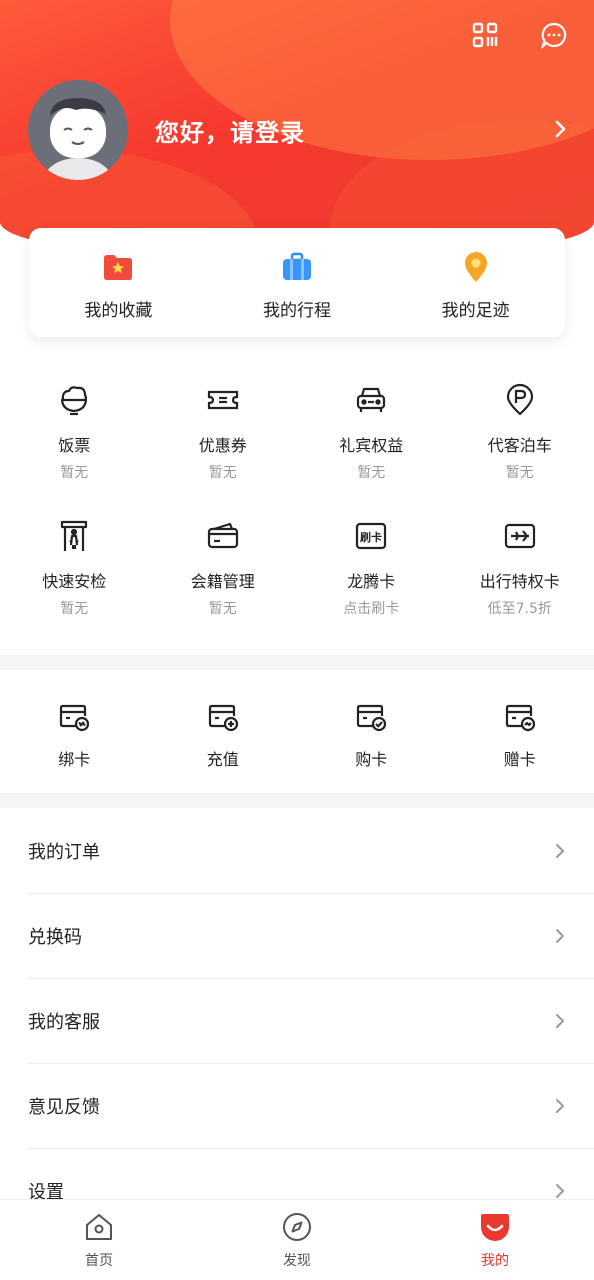  I want to click on parking-icon, so click(520, 400).